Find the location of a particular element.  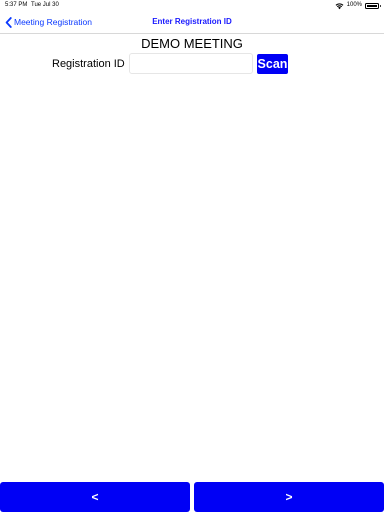

scan-button: Scan is located at coordinates (272, 64).